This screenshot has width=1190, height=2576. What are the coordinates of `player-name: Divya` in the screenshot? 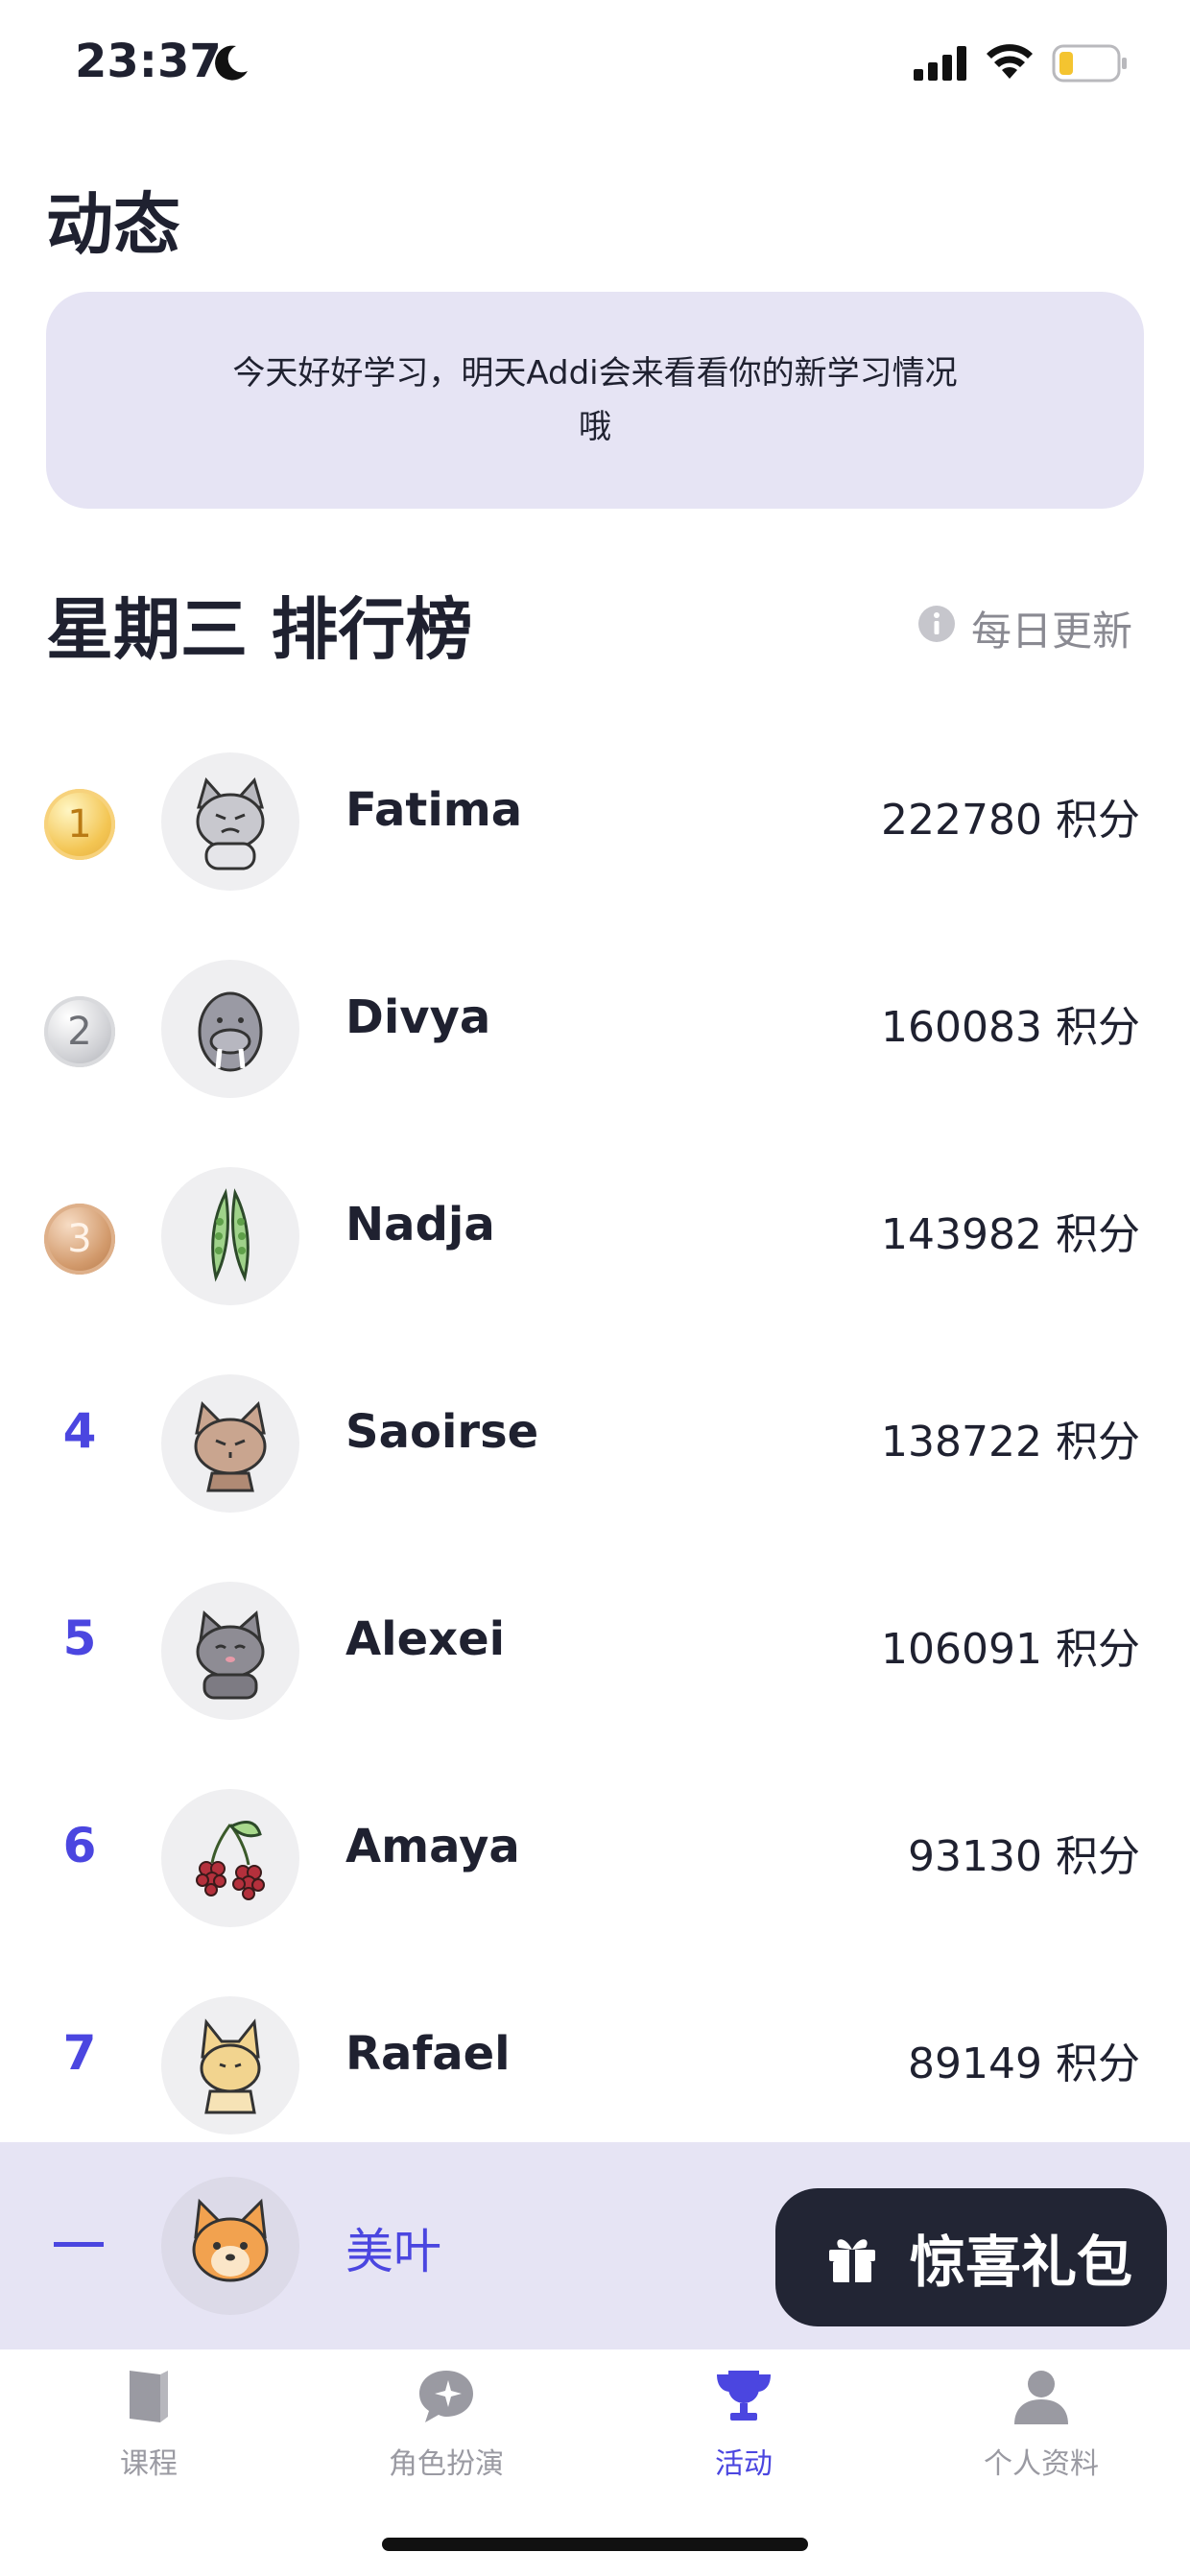 It's located at (418, 1017).